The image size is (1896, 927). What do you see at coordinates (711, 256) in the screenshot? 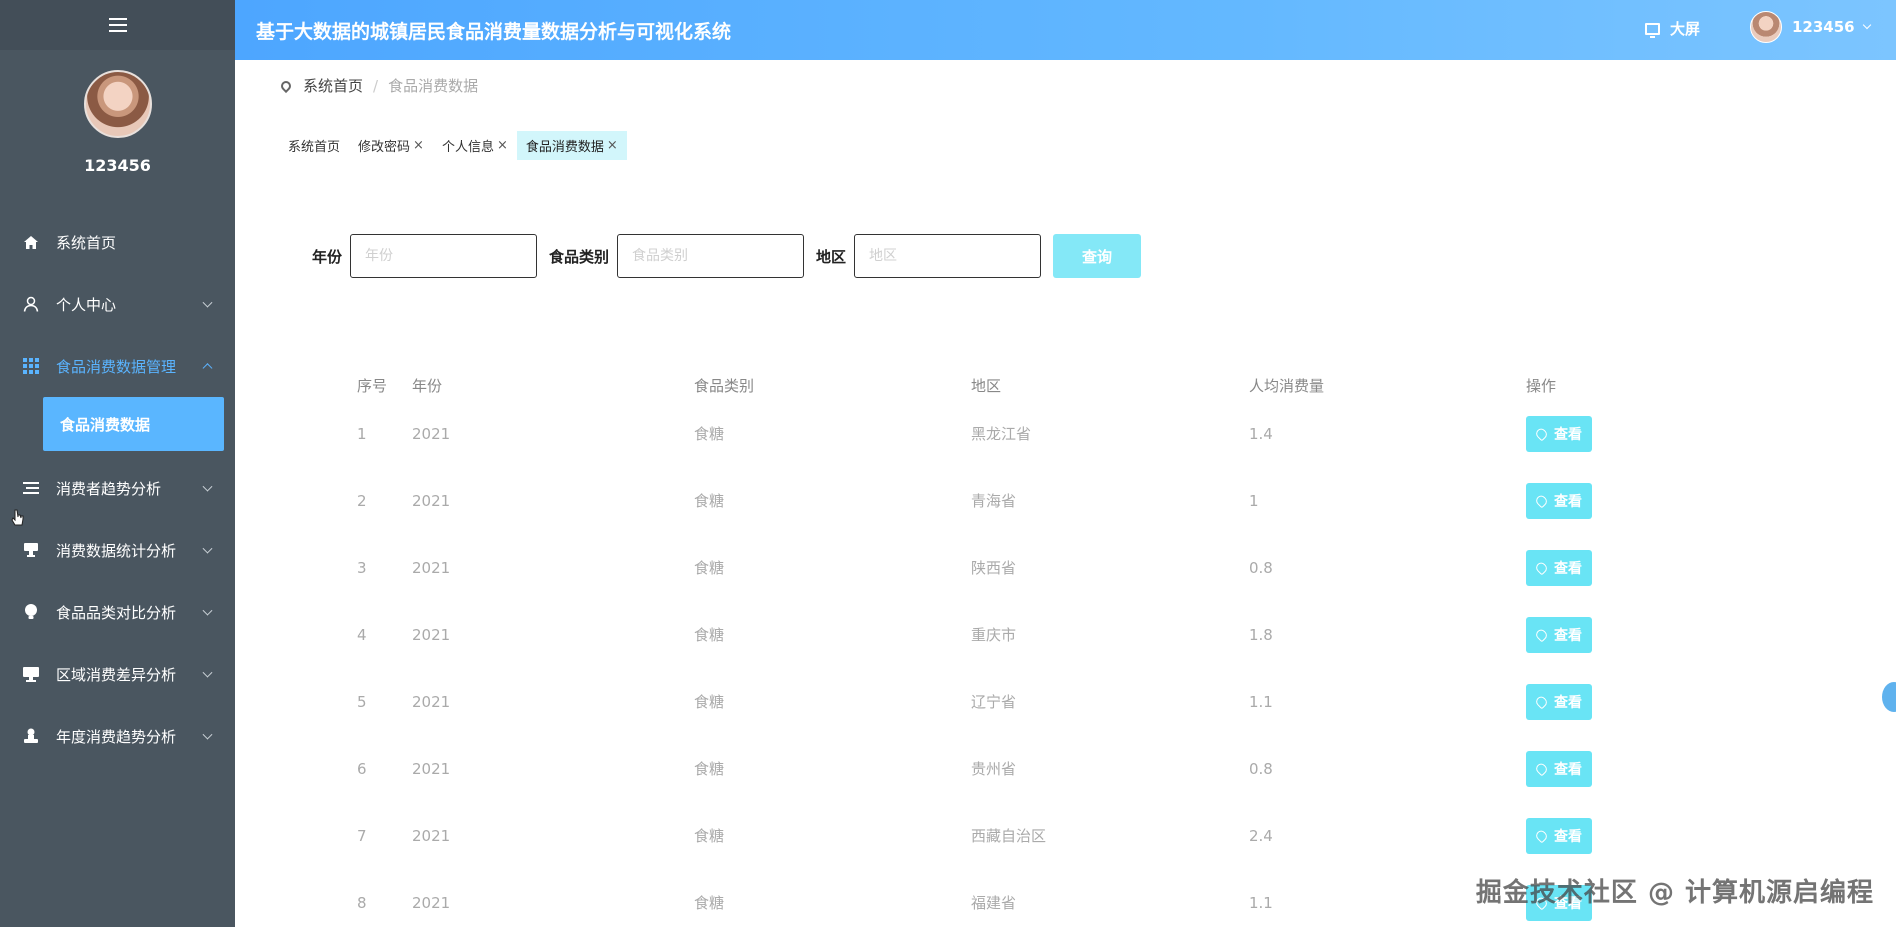
I see `category-input` at bounding box center [711, 256].